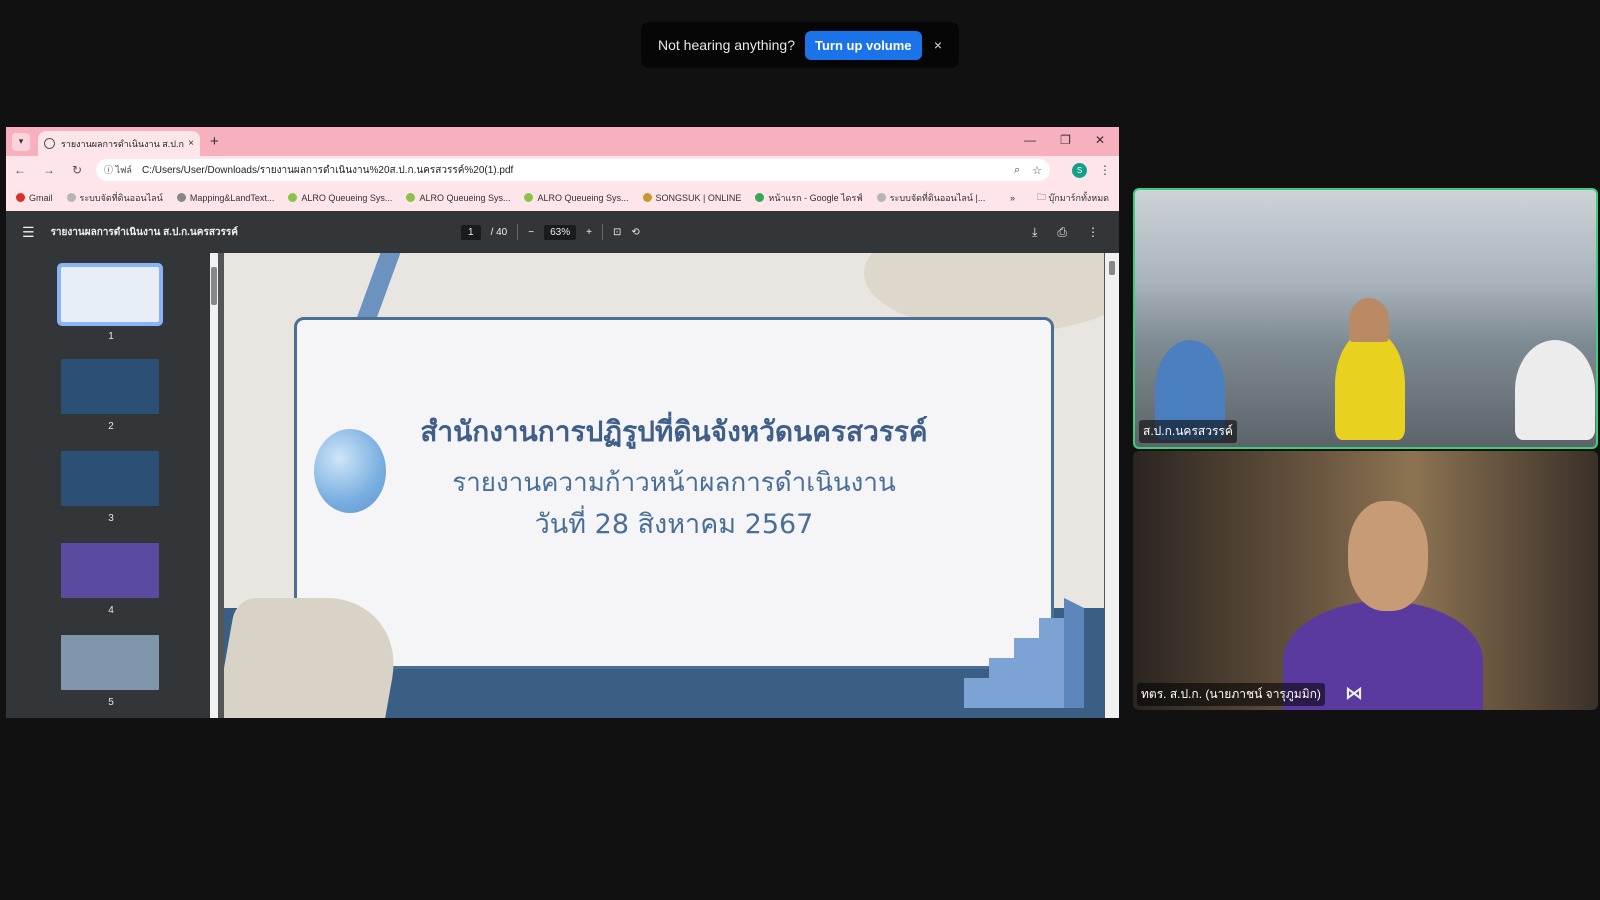 This screenshot has height=900, width=1600. I want to click on reload-icon: ↻, so click(77, 170).